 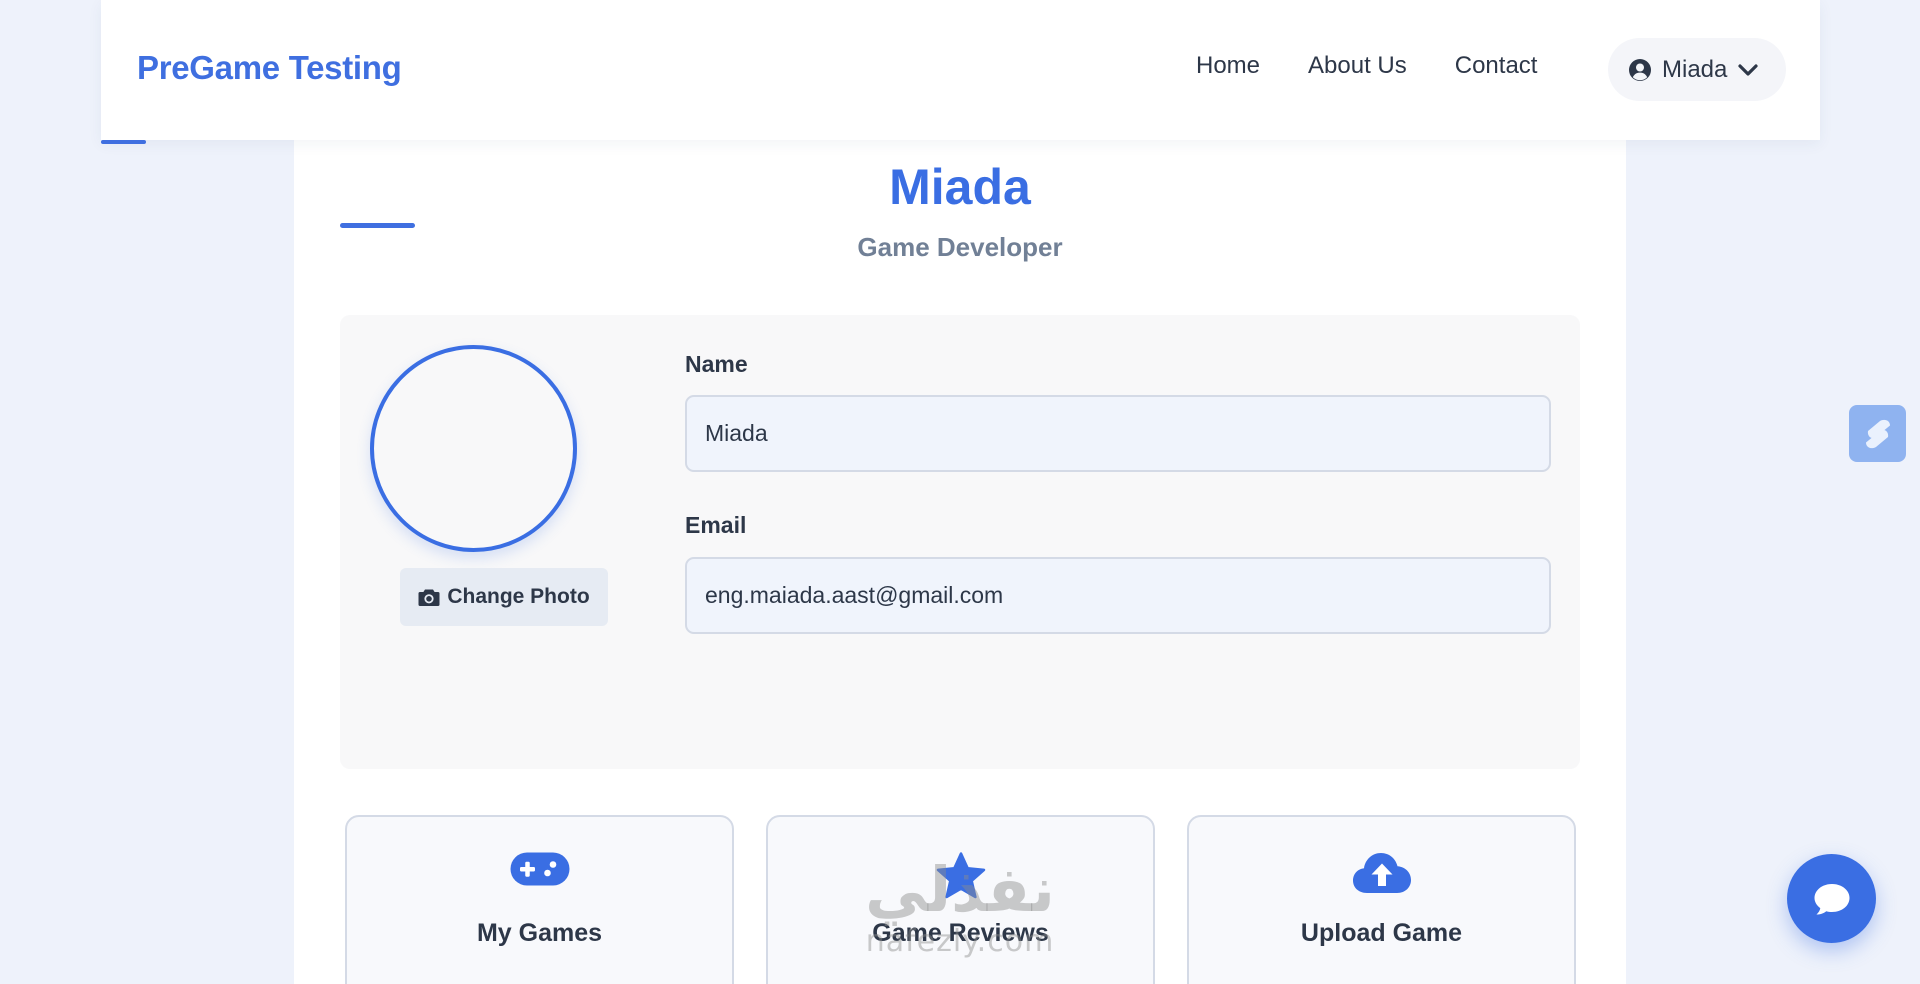 I want to click on nav-home: Home, so click(x=1228, y=66).